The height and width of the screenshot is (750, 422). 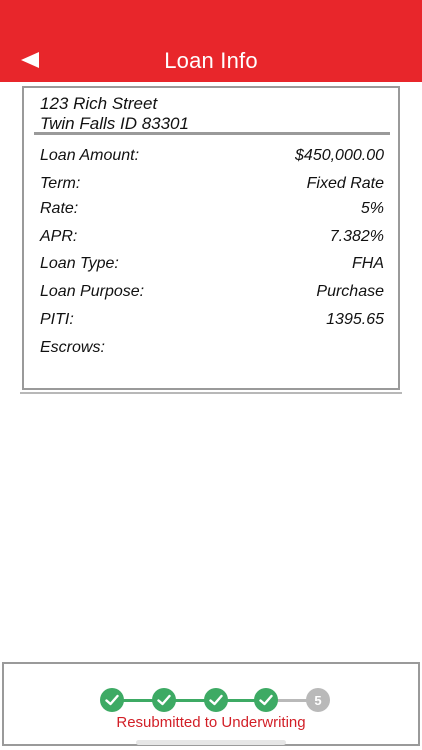 What do you see at coordinates (60, 183) in the screenshot?
I see `term-label: Term:` at bounding box center [60, 183].